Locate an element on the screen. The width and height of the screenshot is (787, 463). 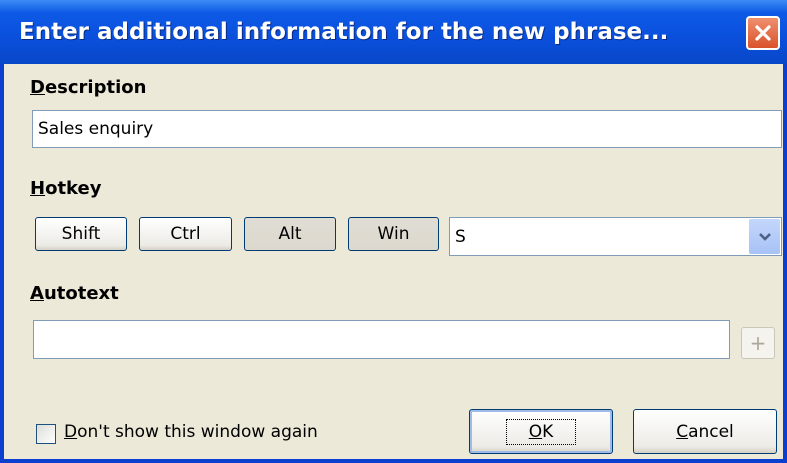
description-label: Description is located at coordinates (88, 87).